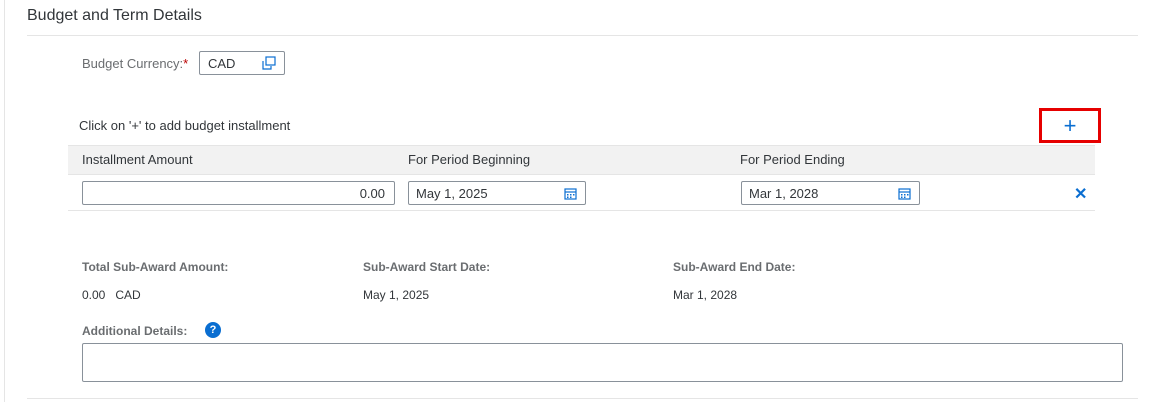 This screenshot has height=402, width=1167. I want to click on help-icon: ?, so click(213, 330).